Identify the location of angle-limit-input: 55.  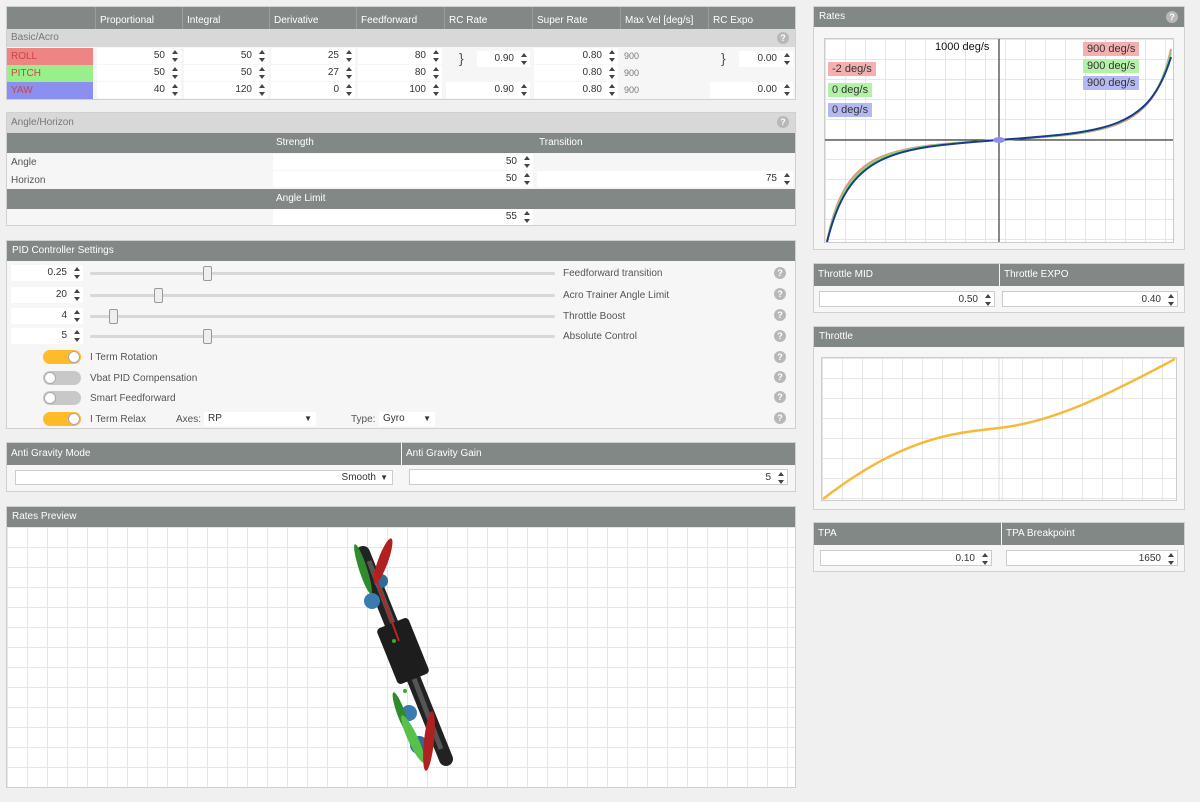
(403, 217).